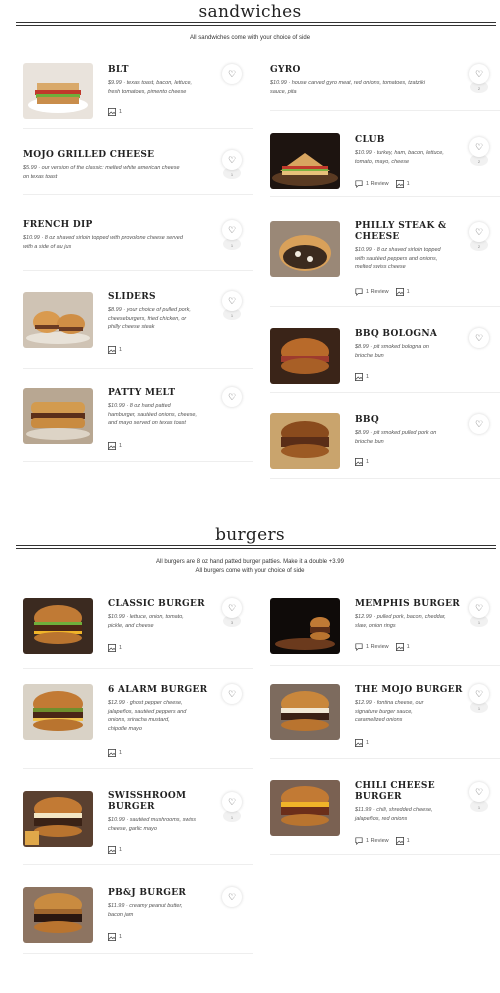 The width and height of the screenshot is (500, 993). I want to click on bbq-favorite-button: ♡, so click(479, 424).